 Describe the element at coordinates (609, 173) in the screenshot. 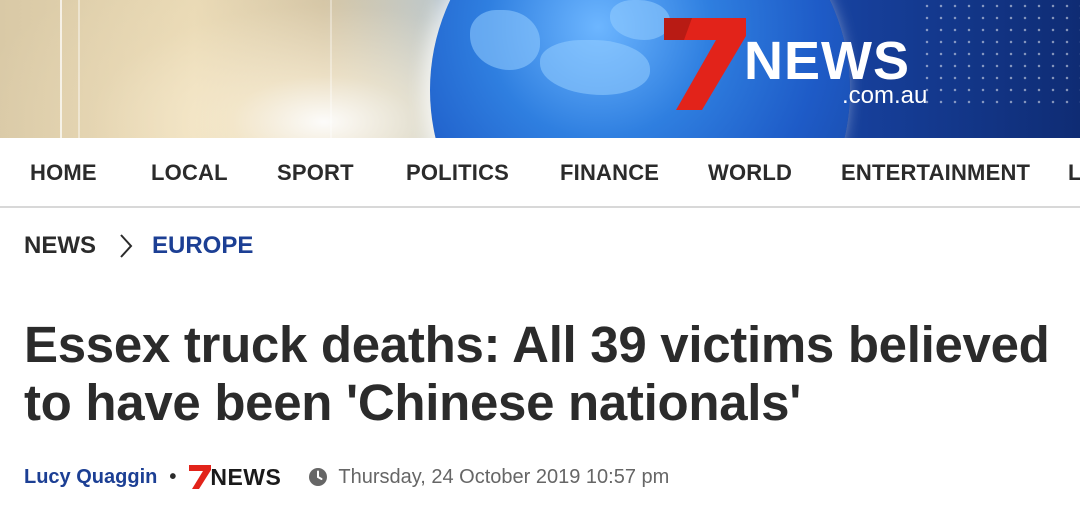

I see `nav-item-finance: FINANCE` at that location.